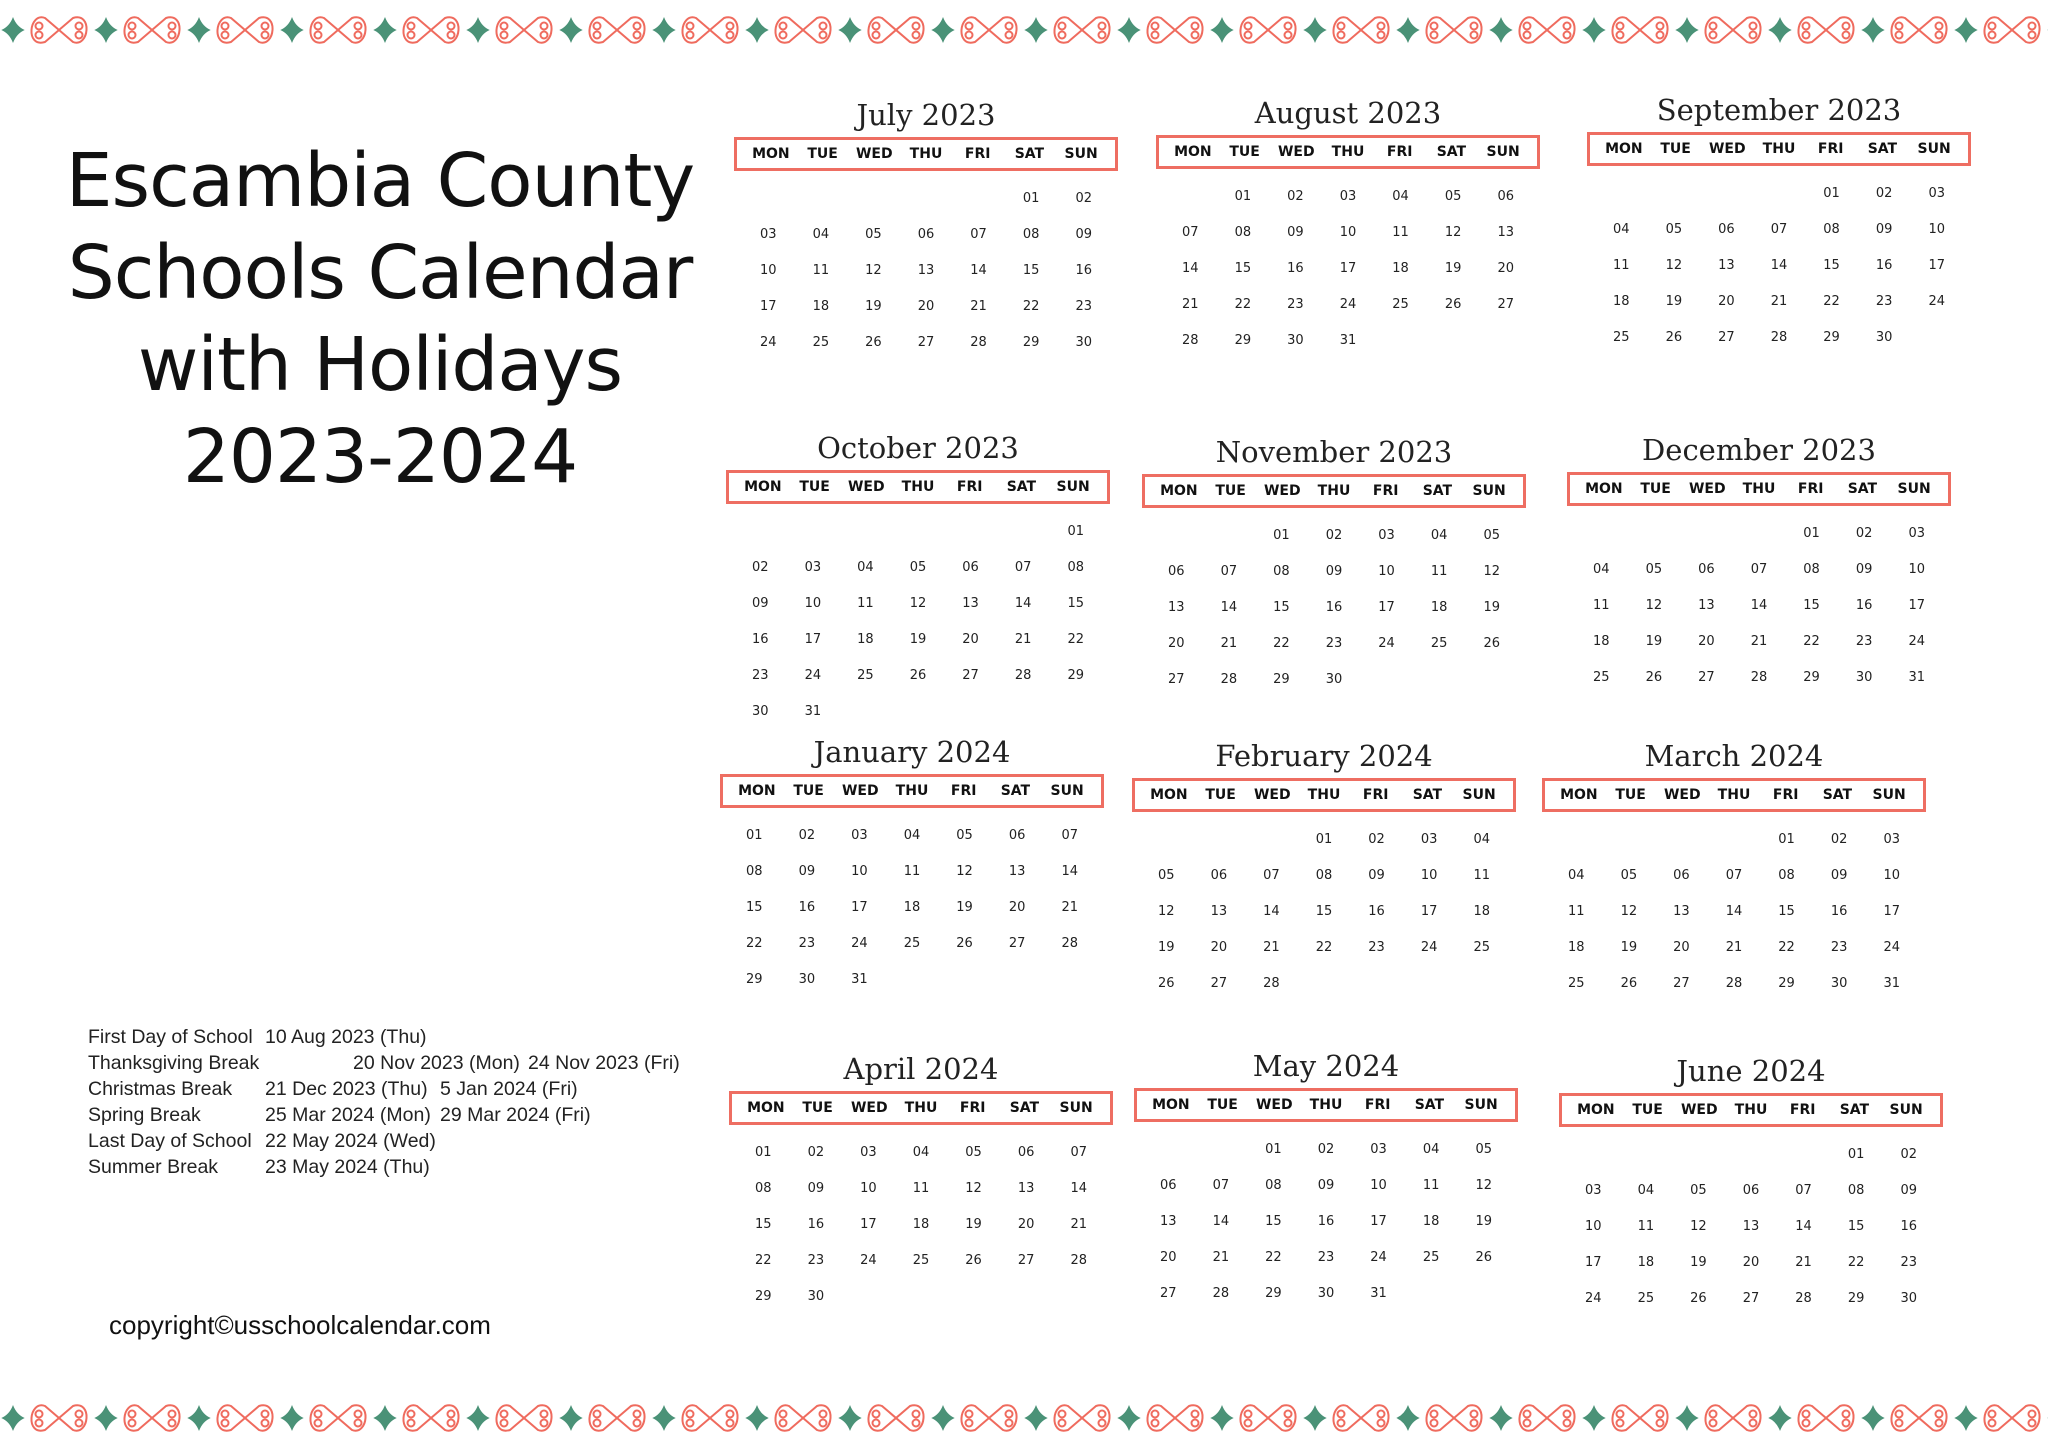  Describe the element at coordinates (1621, 337) in the screenshot. I see `day-cell: 25` at that location.